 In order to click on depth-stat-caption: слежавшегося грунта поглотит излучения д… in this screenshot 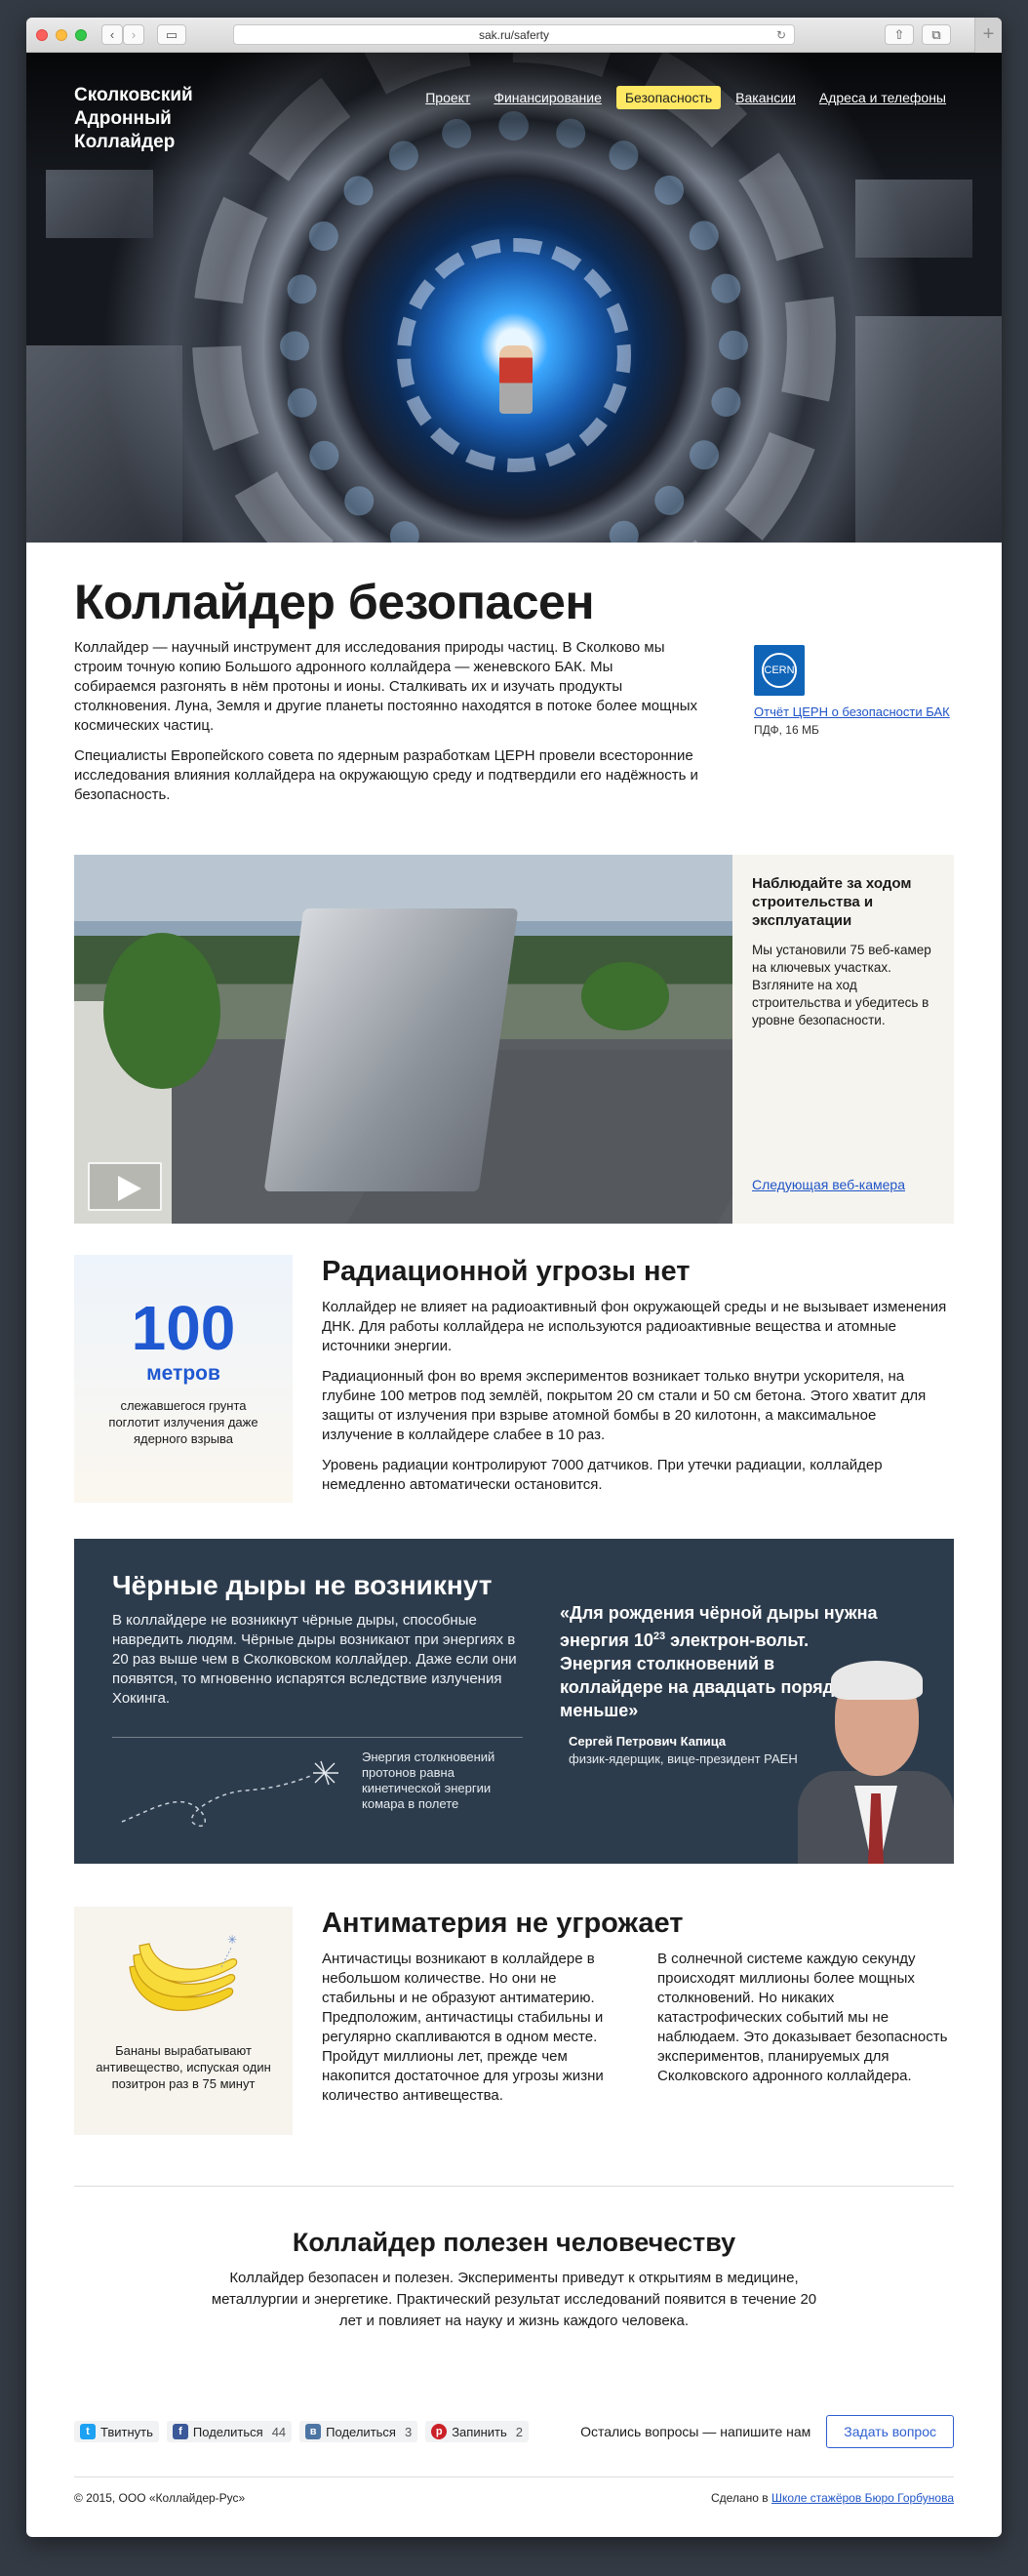, I will do `click(183, 1422)`.